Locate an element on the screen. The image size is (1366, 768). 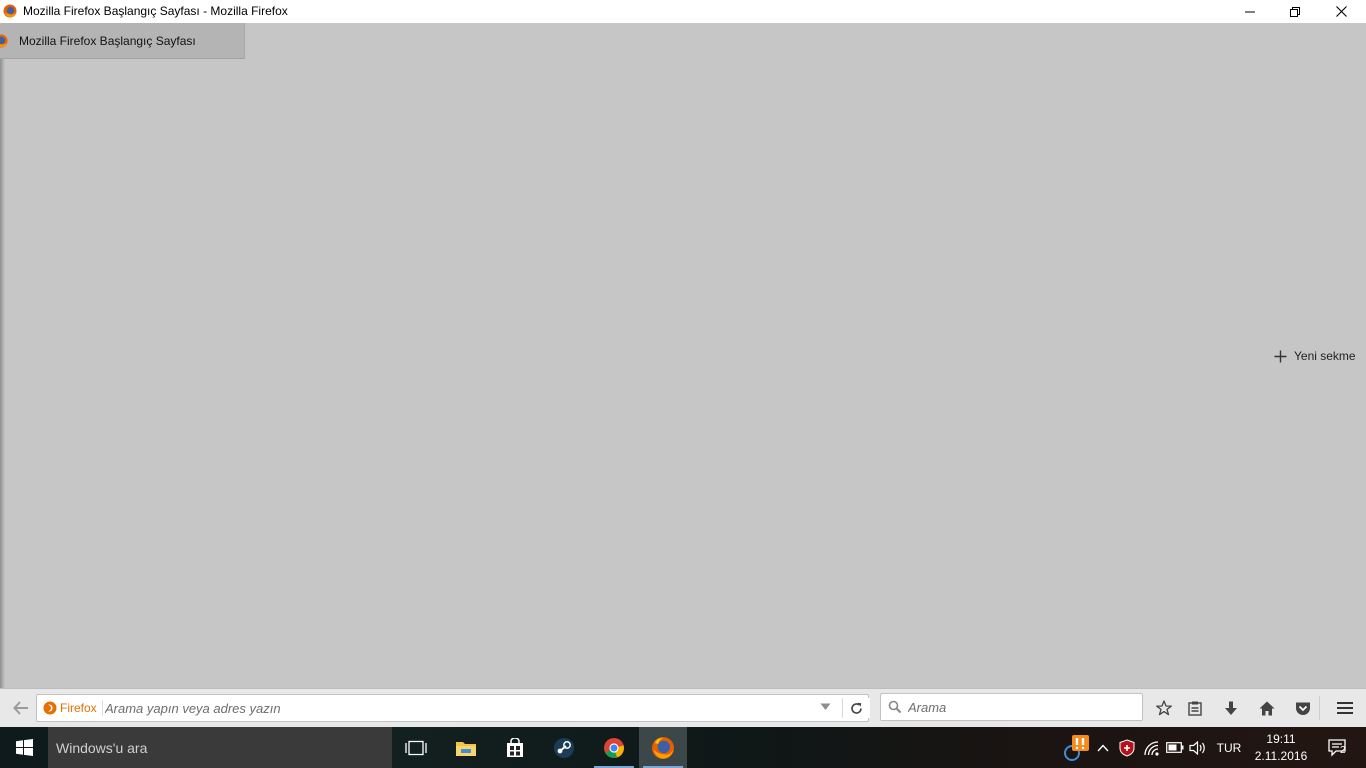
start-button is located at coordinates (24, 747).